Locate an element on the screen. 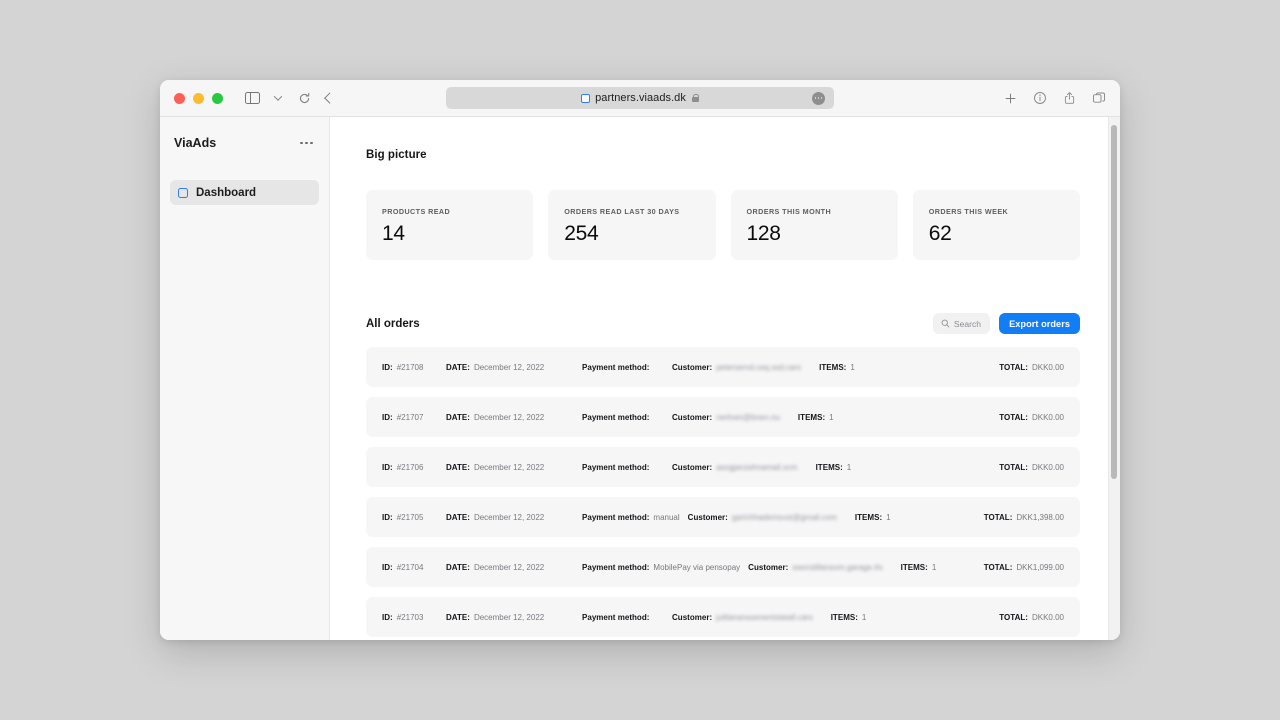  order-id: #21705 is located at coordinates (410, 517).